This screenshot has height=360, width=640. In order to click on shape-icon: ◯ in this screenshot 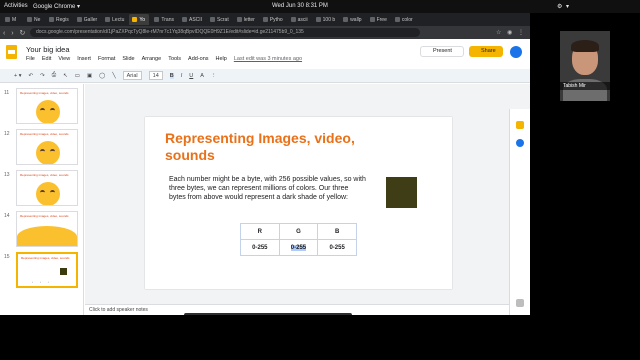, I will do `click(102, 76)`.